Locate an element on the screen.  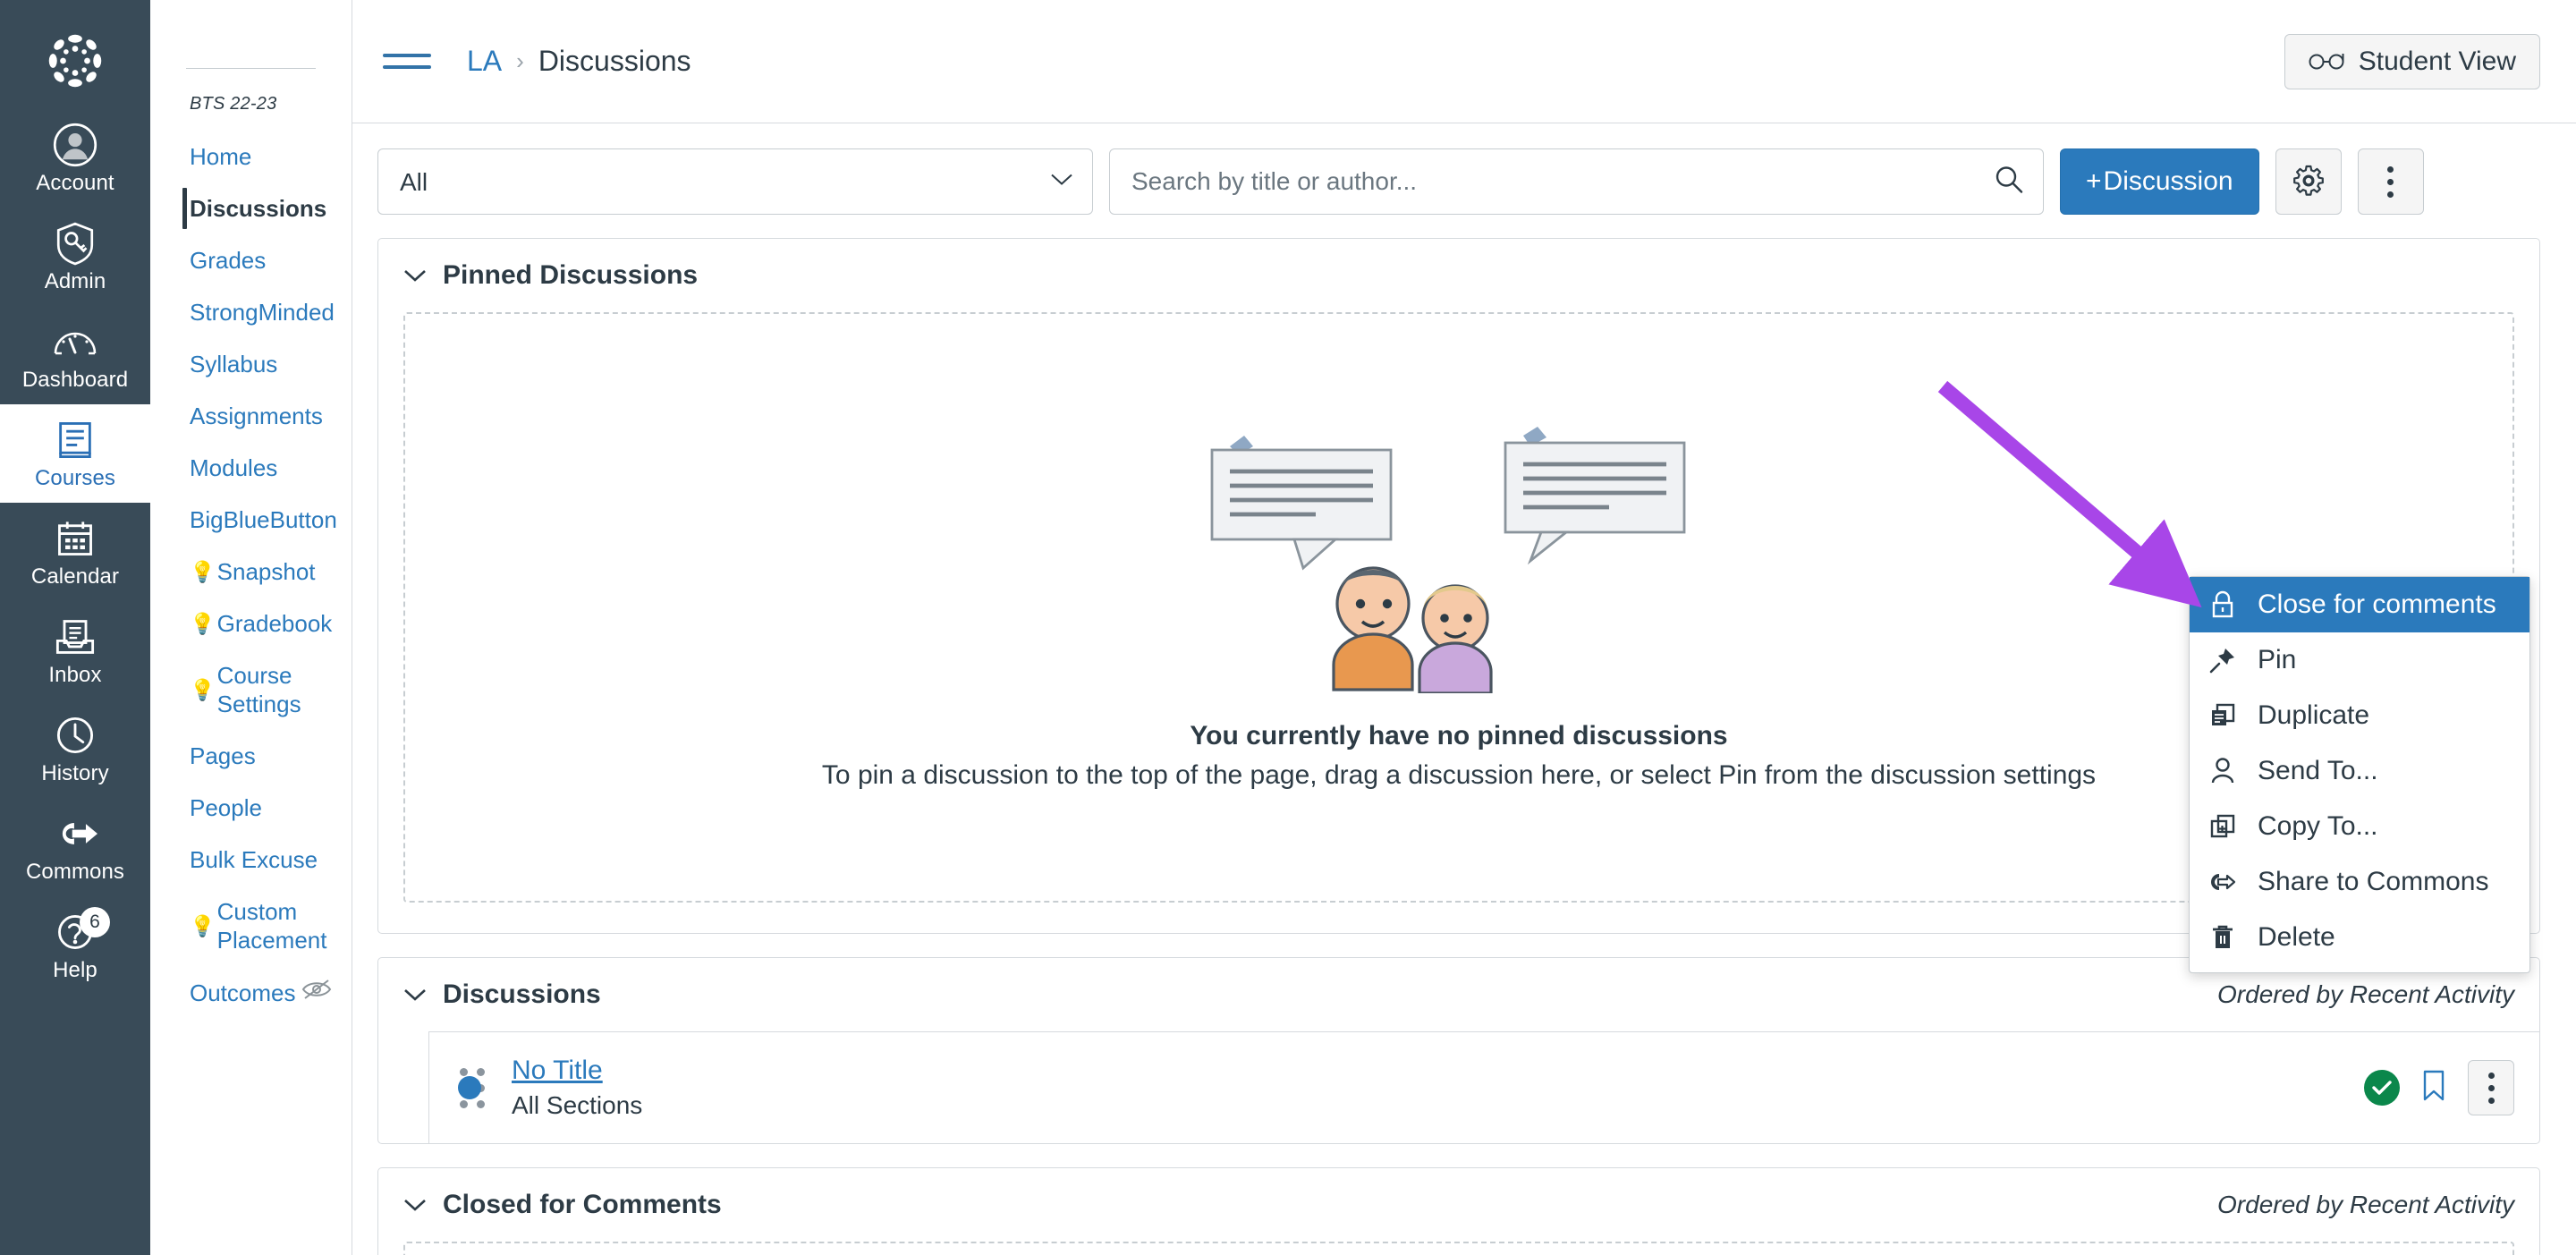
course-nav-label: BigBlueButton is located at coordinates (263, 520).